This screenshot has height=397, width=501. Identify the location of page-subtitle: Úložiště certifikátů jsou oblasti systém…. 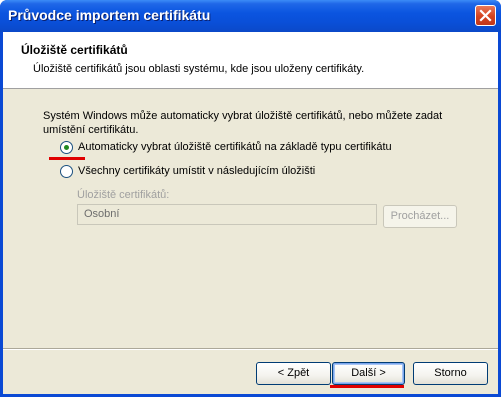
(199, 69).